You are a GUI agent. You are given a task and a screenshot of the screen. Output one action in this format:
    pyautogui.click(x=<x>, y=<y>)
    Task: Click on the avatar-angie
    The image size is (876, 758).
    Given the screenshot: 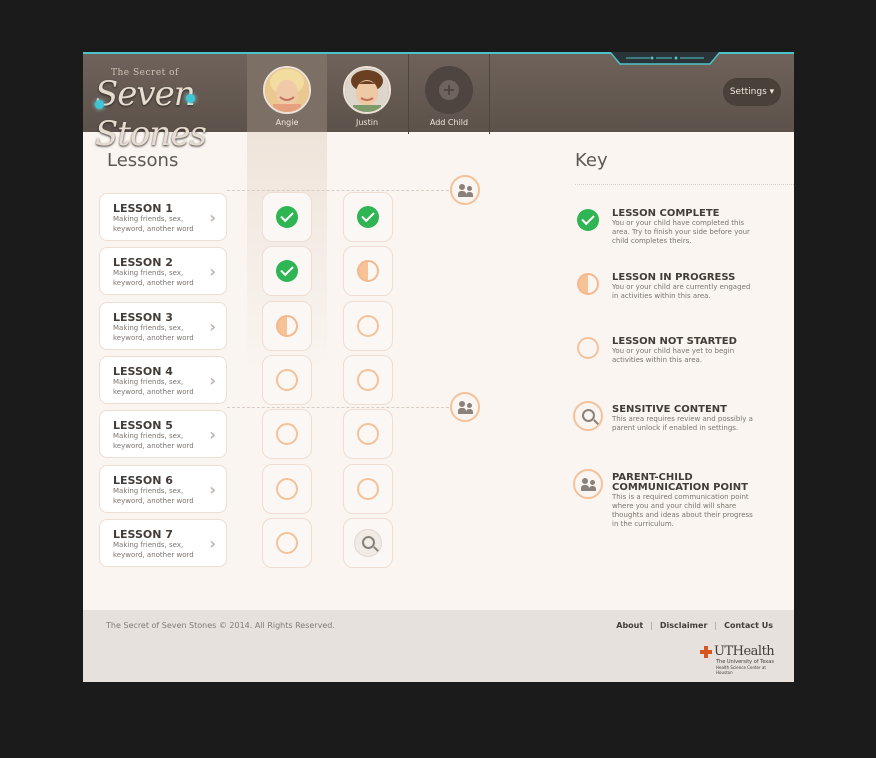 What is the action you would take?
    pyautogui.click(x=287, y=90)
    